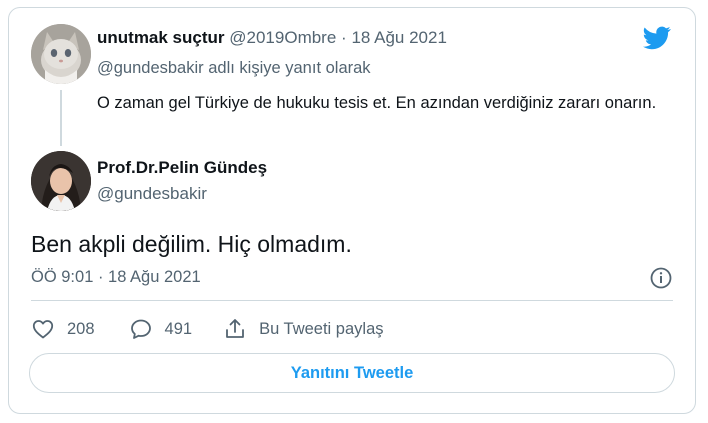 Image resolution: width=708 pixels, height=423 pixels. What do you see at coordinates (235, 328) in the screenshot?
I see `share-icon` at bounding box center [235, 328].